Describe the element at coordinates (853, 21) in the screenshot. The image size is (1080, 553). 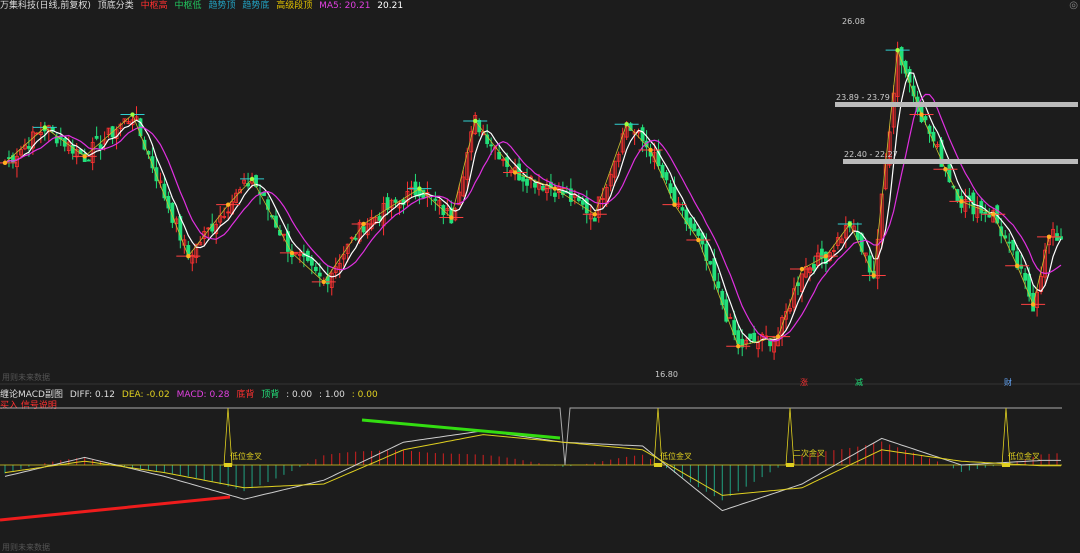
I see `price-high-label: 26.08` at that location.